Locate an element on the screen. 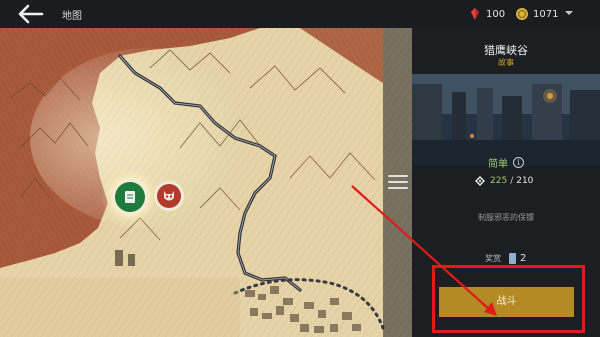 The image size is (600, 337). coin-counter: 1071 is located at coordinates (536, 14).